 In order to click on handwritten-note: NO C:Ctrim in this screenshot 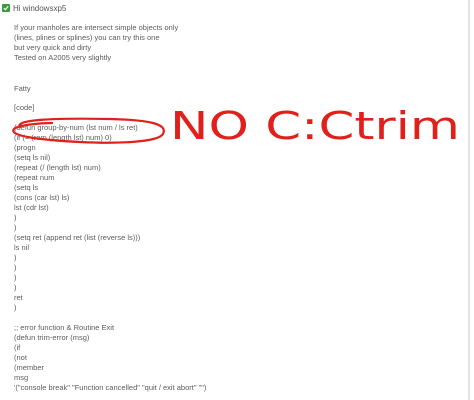, I will do `click(315, 126)`.